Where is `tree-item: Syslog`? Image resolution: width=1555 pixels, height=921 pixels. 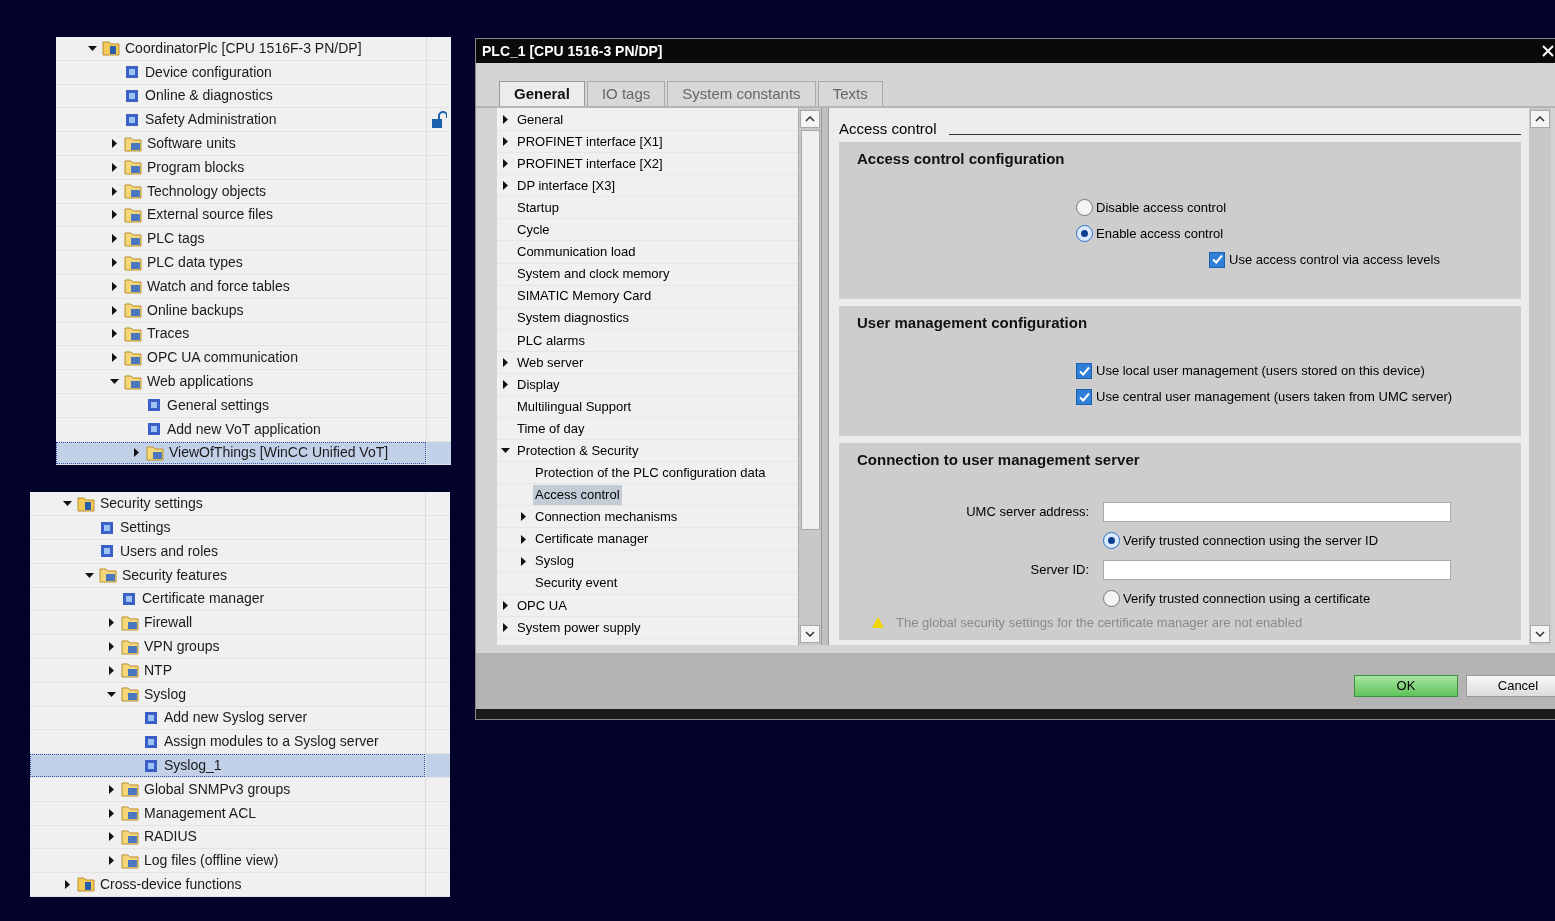
tree-item: Syslog is located at coordinates (227, 694).